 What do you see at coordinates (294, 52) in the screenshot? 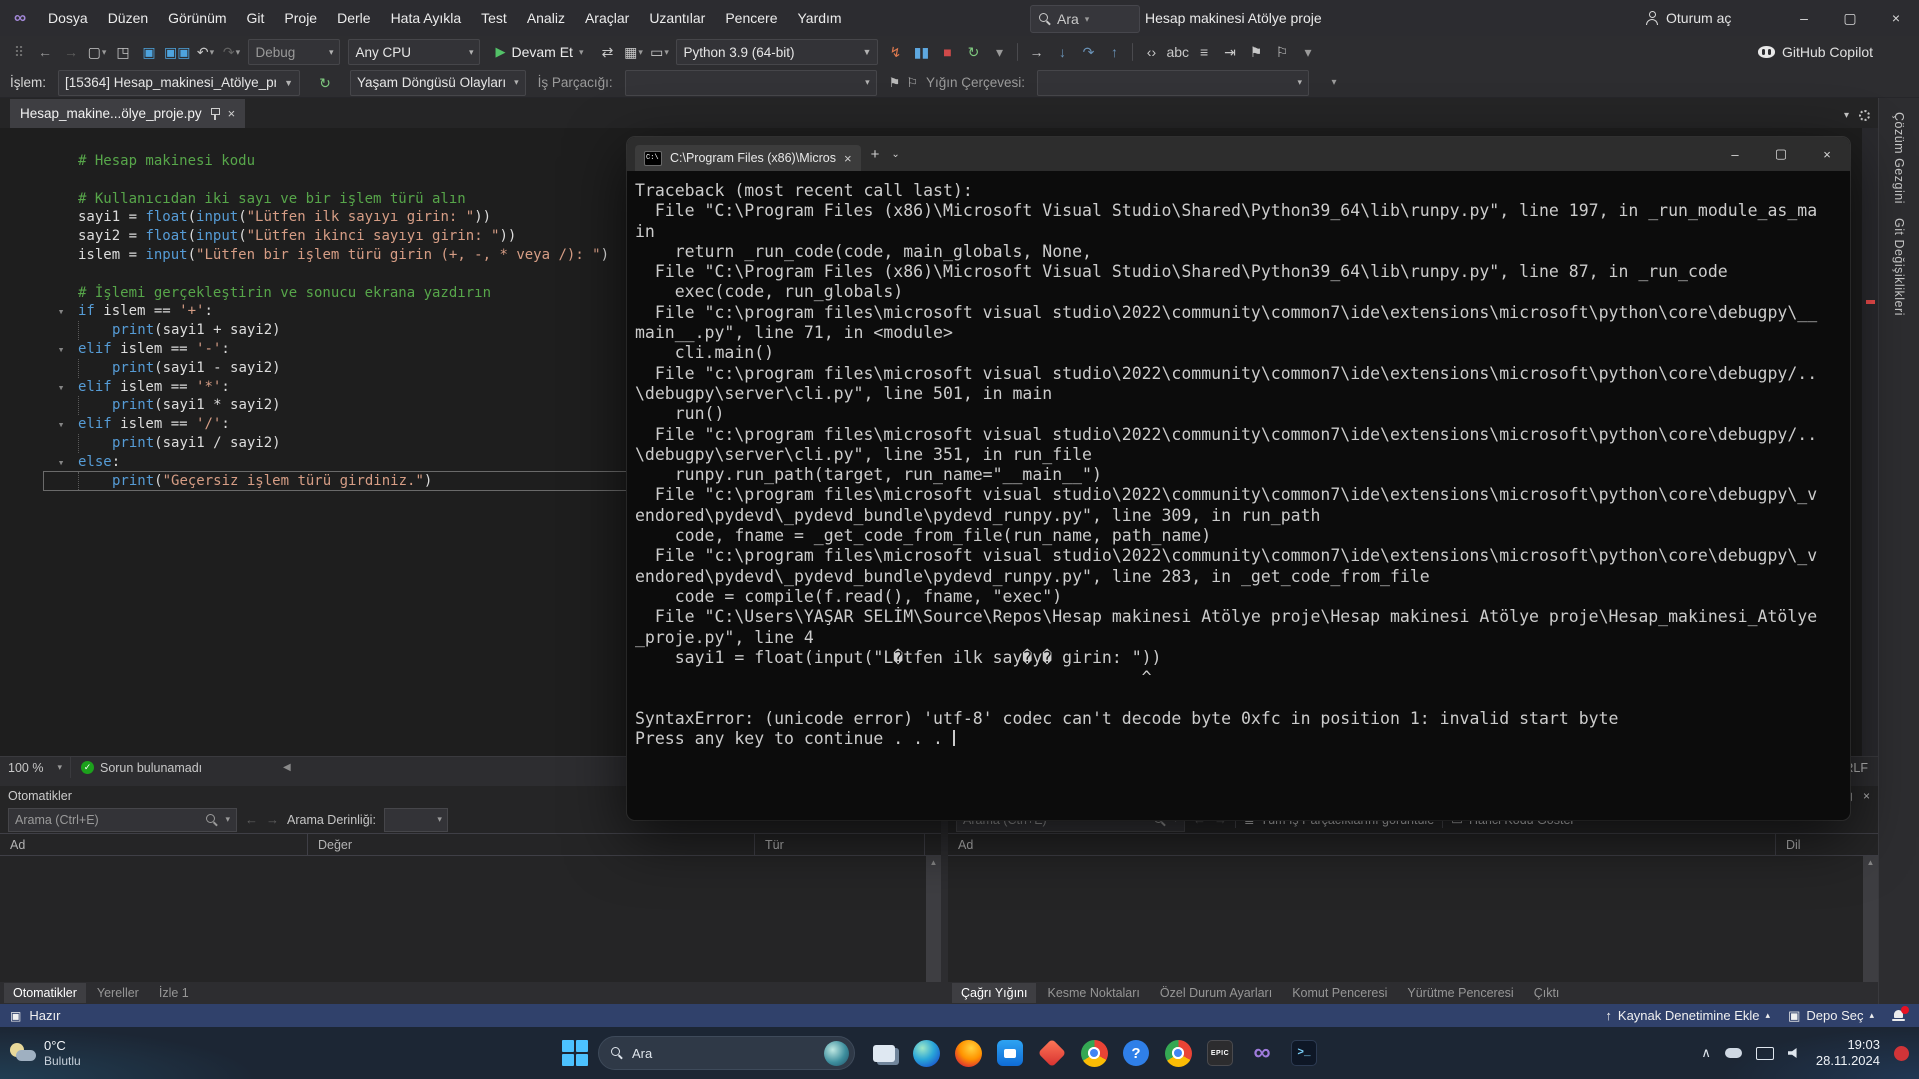
I see `debug-config-dropdown: Debug ▾` at bounding box center [294, 52].